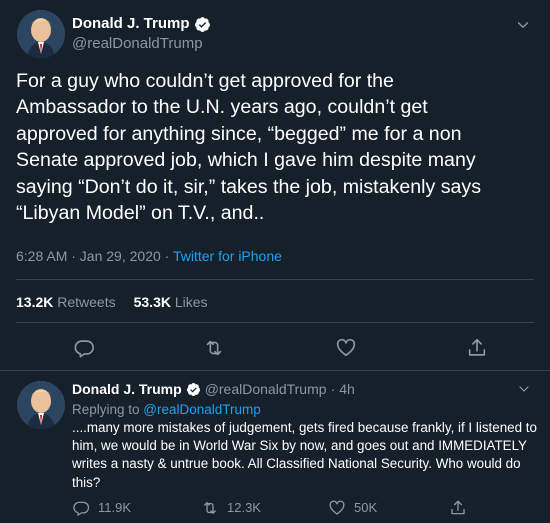 This screenshot has width=550, height=523. What do you see at coordinates (152, 302) in the screenshot?
I see `likes-count: 53.3K` at bounding box center [152, 302].